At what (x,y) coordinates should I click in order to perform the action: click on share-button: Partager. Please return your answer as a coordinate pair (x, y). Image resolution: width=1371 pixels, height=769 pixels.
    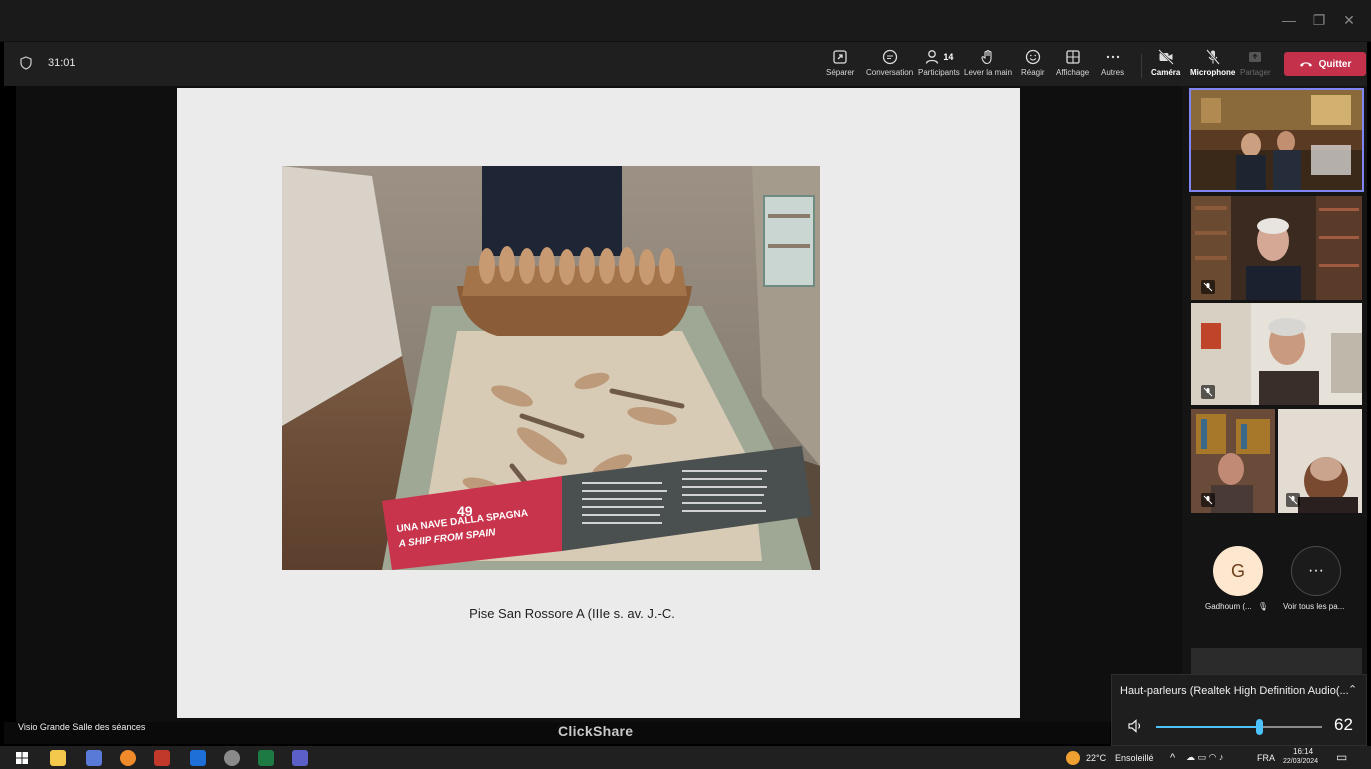
    Looking at the image, I should click on (1255, 65).